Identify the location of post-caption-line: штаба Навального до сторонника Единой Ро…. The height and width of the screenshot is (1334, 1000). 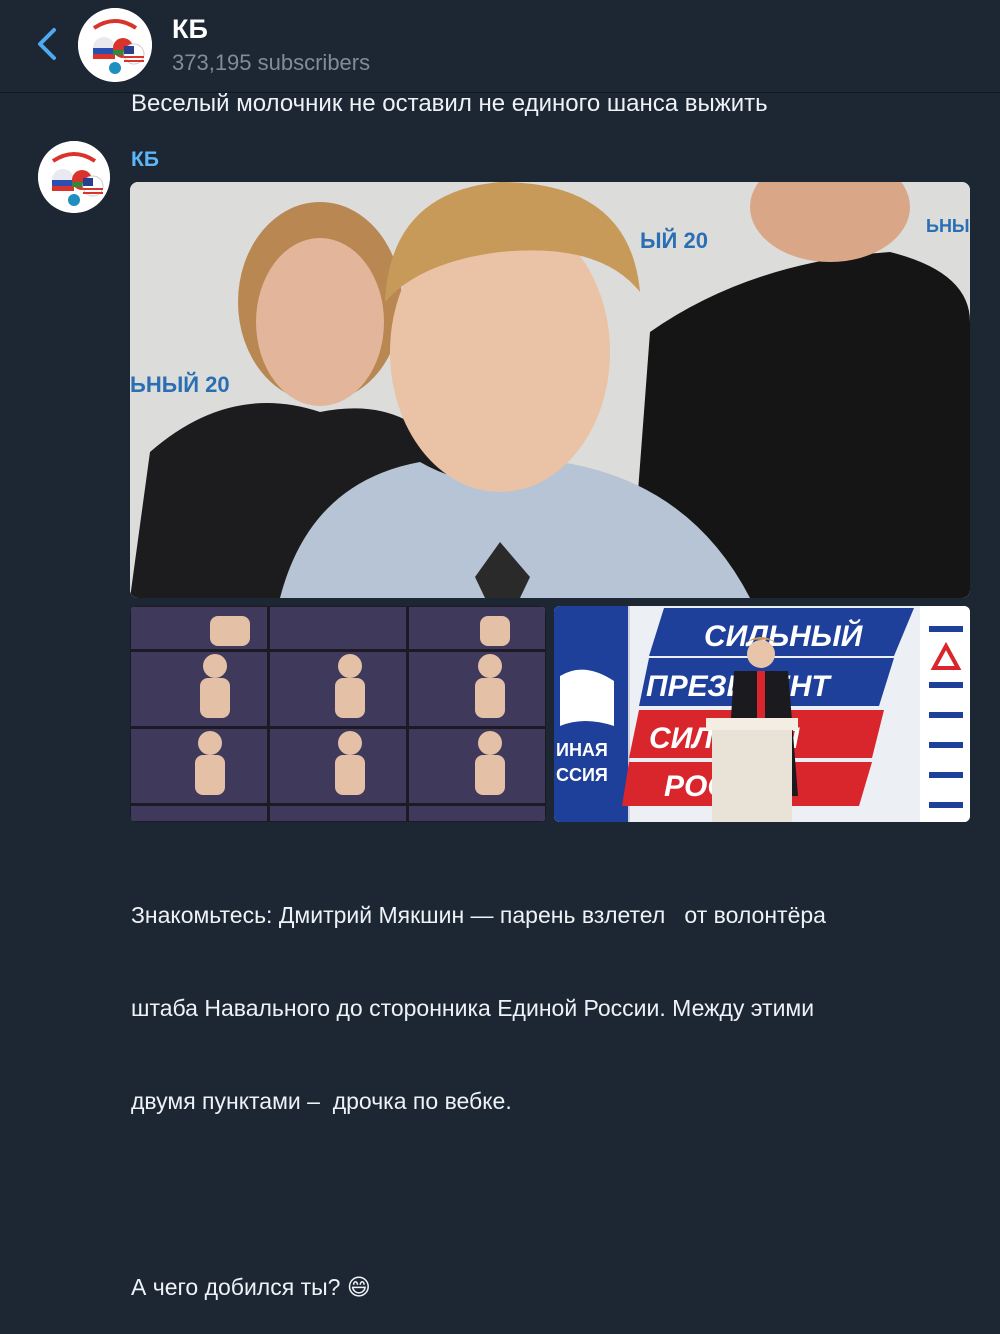
(473, 1008).